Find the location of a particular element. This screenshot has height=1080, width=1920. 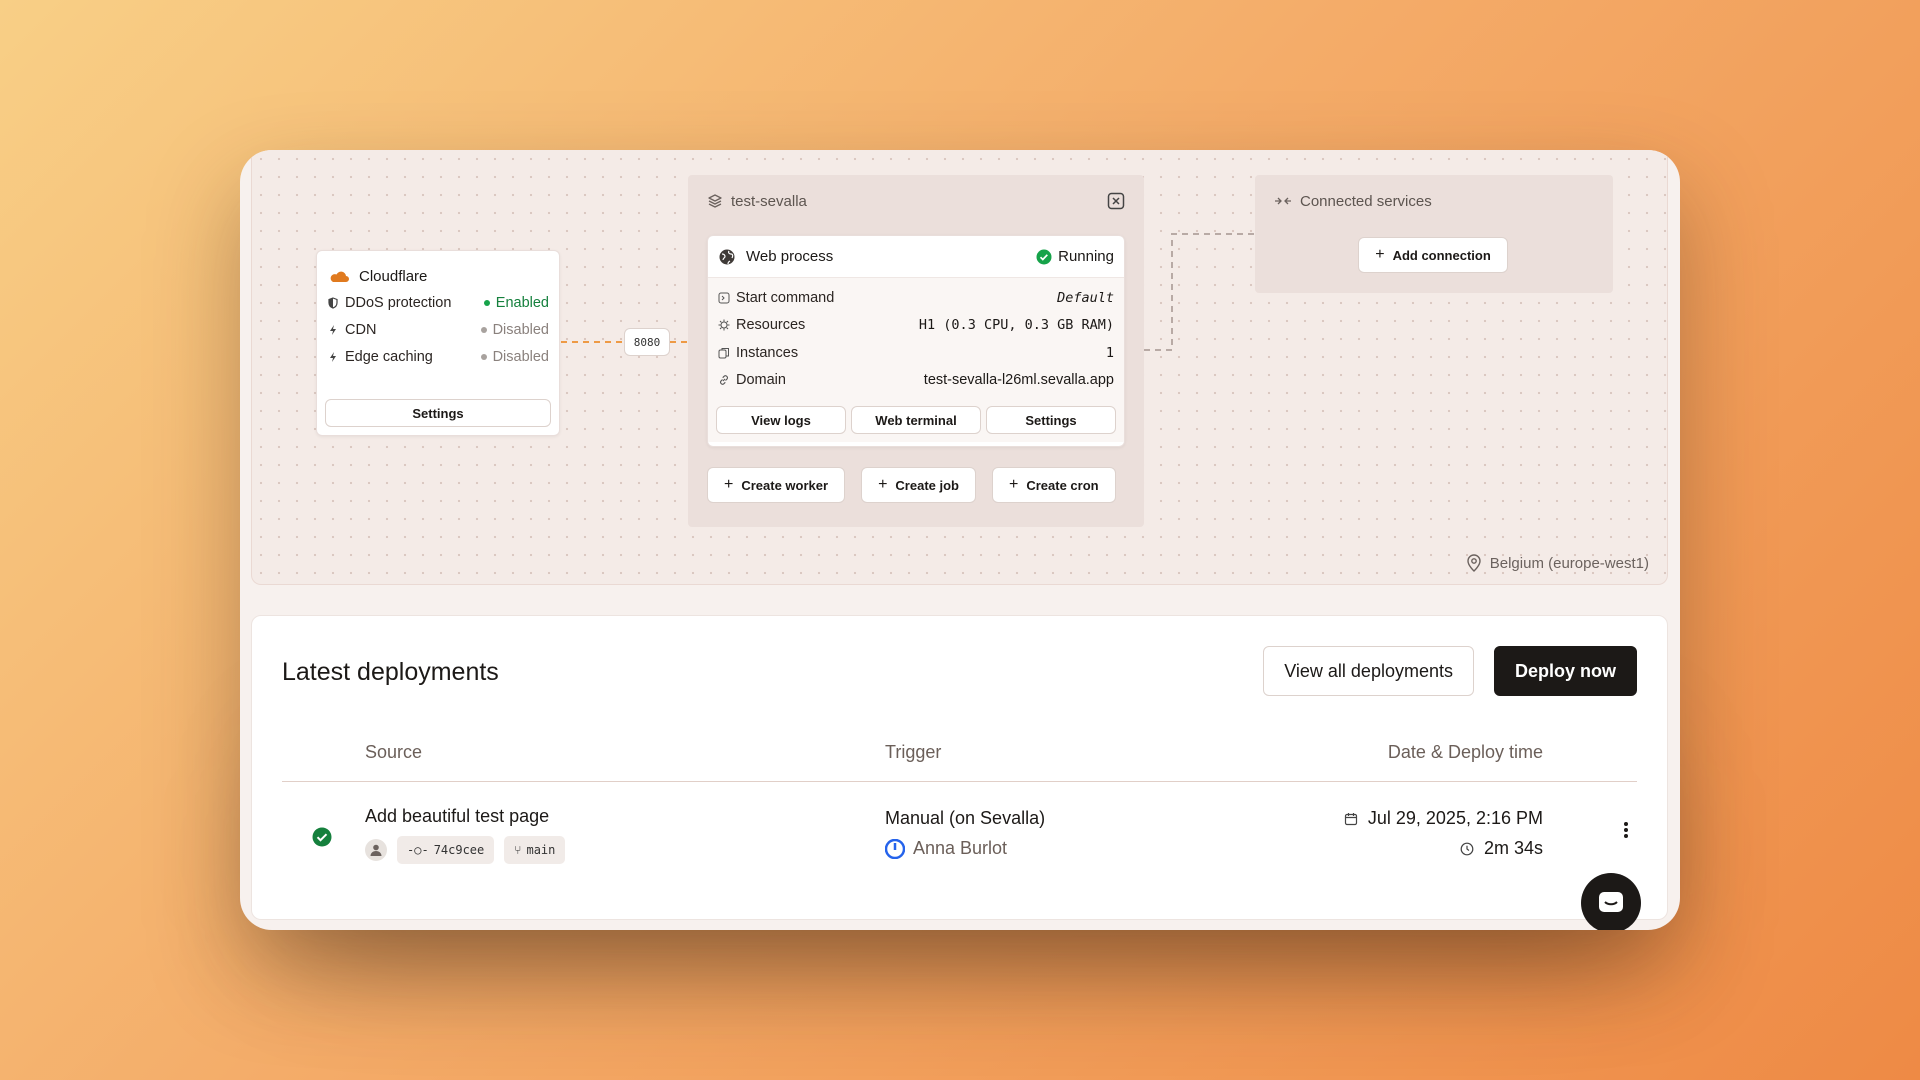

web-row-start-command: Start command Default is located at coordinates (916, 298).